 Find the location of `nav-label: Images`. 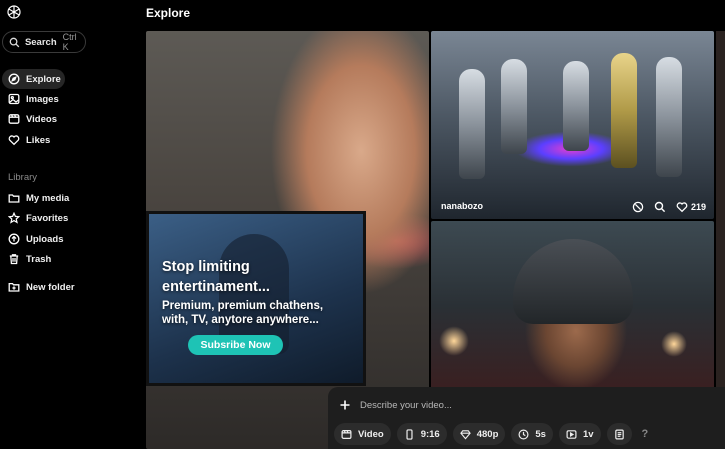

nav-label: Images is located at coordinates (42, 99).